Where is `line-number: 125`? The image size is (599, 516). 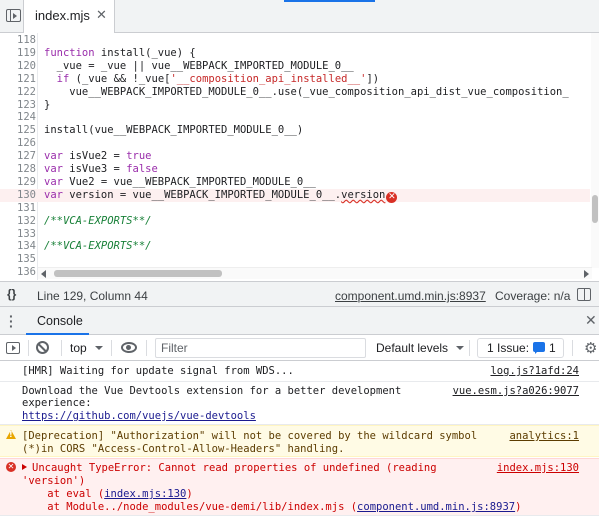
line-number: 125 is located at coordinates (18, 130).